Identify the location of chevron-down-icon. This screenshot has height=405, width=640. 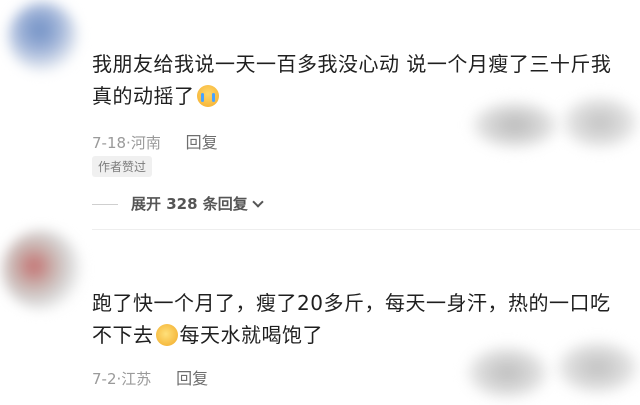
(258, 202).